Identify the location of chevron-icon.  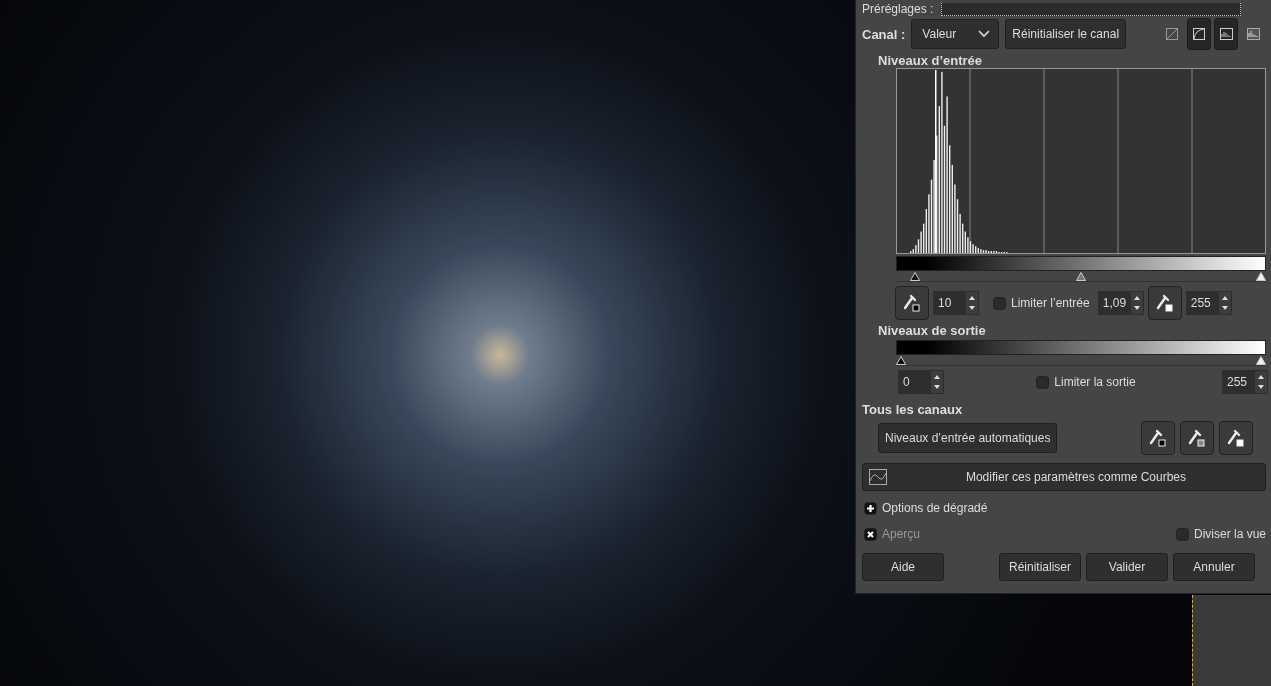
(984, 34).